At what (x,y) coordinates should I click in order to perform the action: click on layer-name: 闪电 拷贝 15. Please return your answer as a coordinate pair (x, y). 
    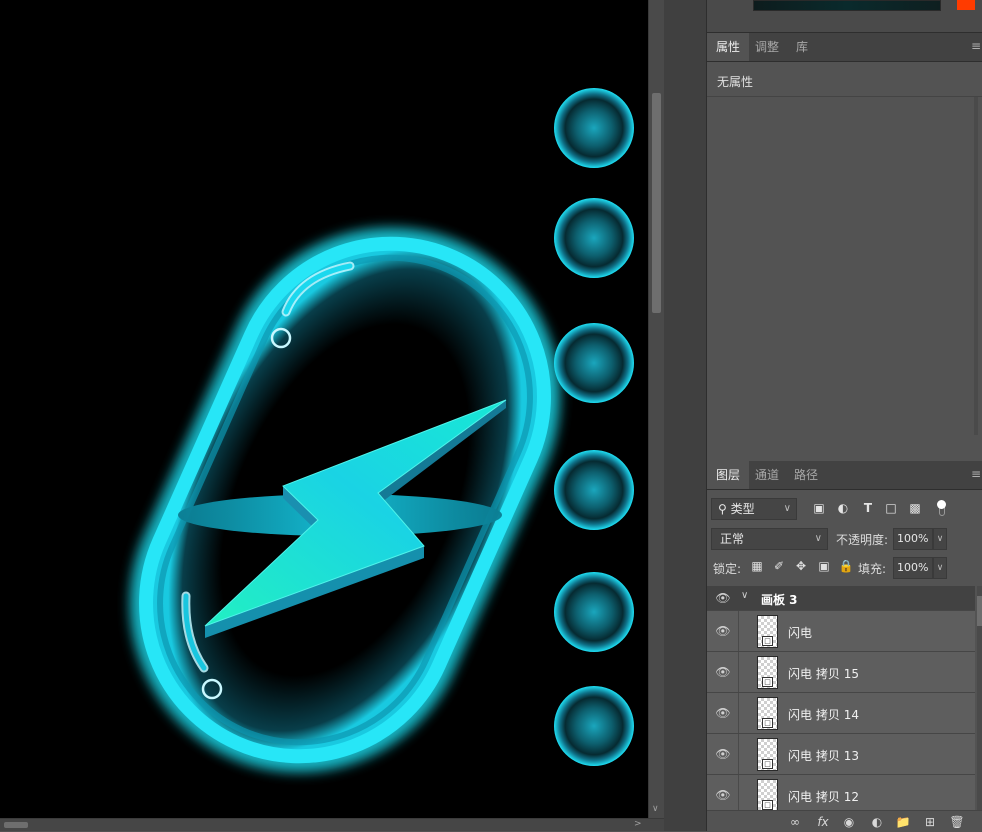
    Looking at the image, I should click on (823, 673).